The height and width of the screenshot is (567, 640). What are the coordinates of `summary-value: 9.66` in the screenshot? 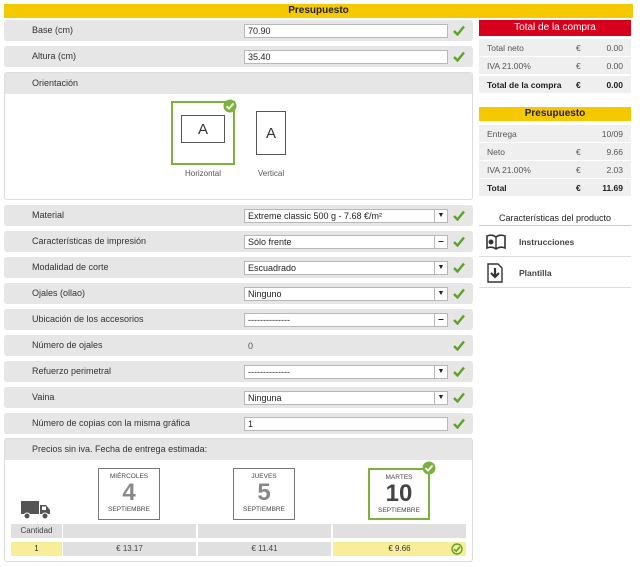 It's located at (614, 152).